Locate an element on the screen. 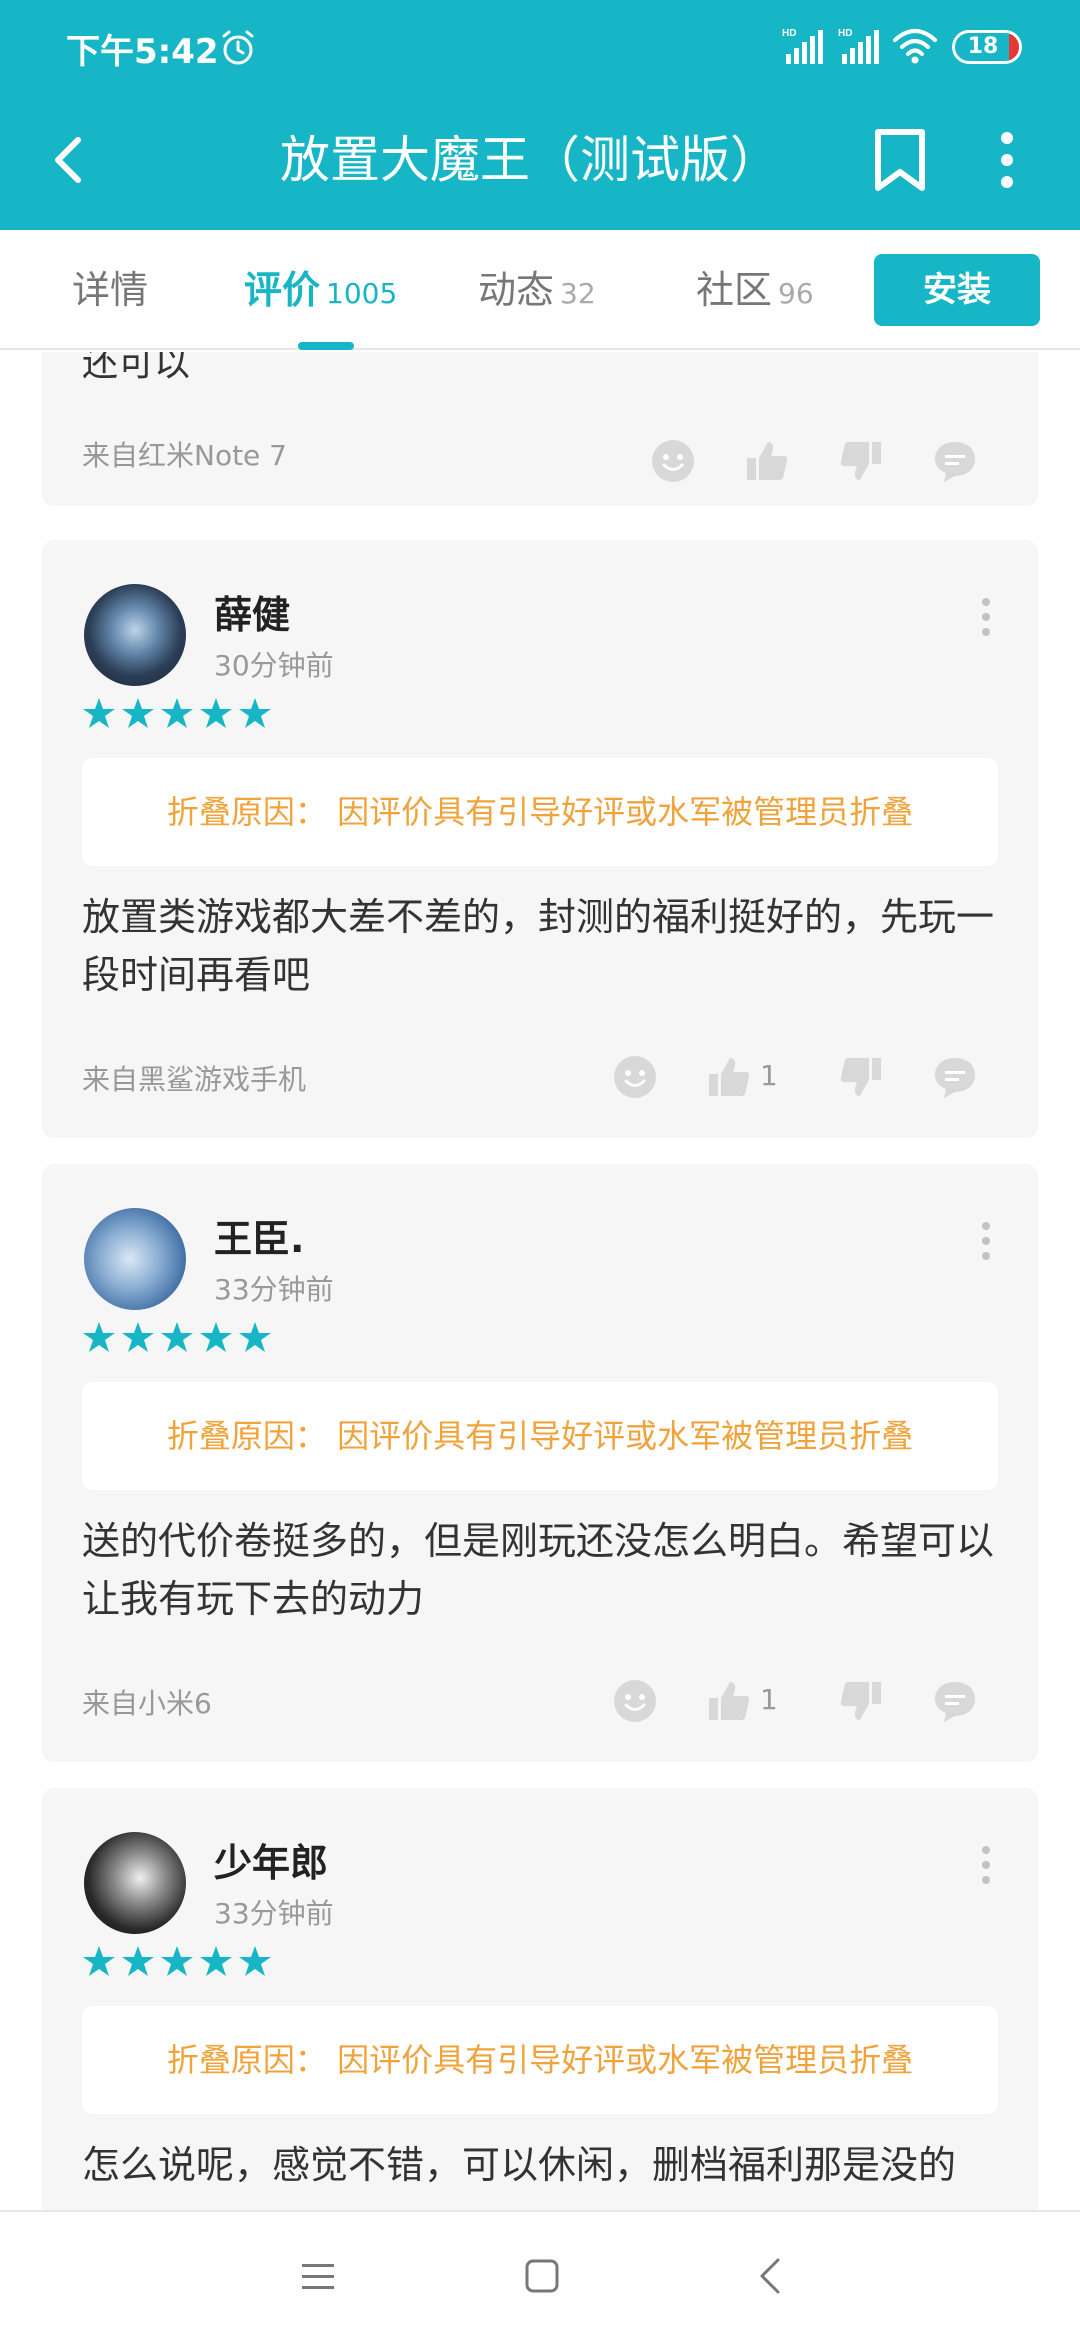 The height and width of the screenshot is (2340, 1080). tab-count: 32 is located at coordinates (578, 293).